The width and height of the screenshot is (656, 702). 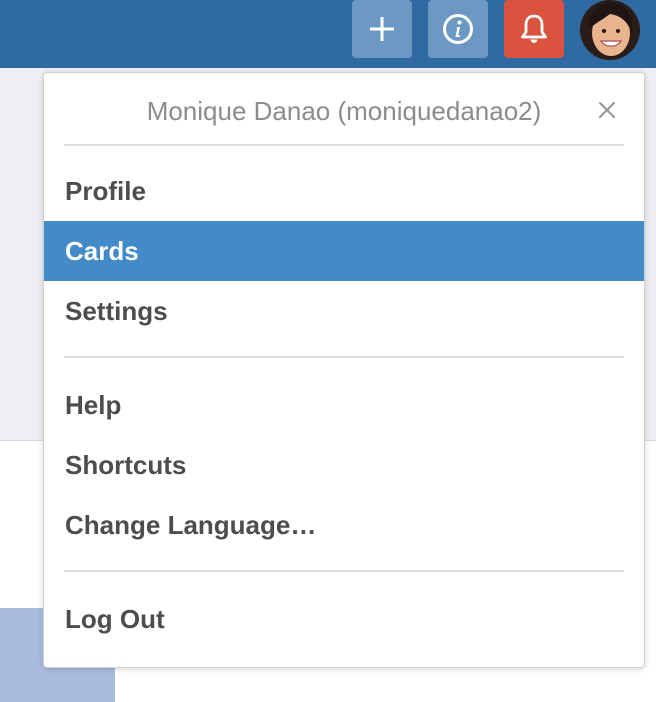 What do you see at coordinates (344, 405) in the screenshot?
I see `menu-item-help: Help` at bounding box center [344, 405].